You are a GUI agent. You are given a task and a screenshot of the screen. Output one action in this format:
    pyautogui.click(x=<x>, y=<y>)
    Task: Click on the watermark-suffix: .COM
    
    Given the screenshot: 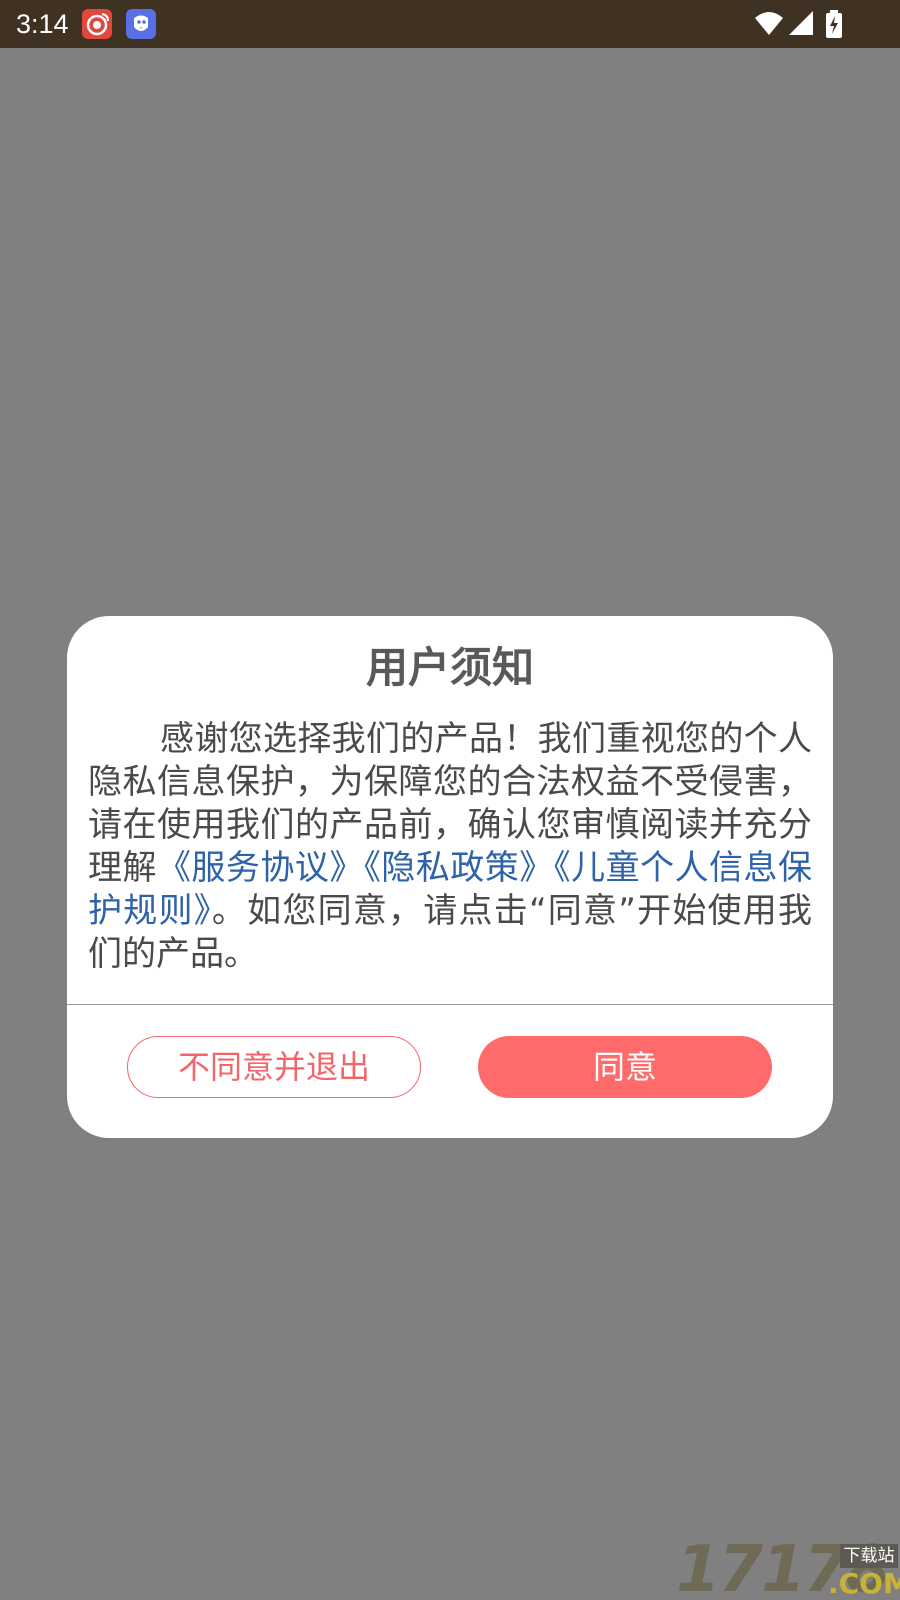 What is the action you would take?
    pyautogui.click(x=864, y=1583)
    